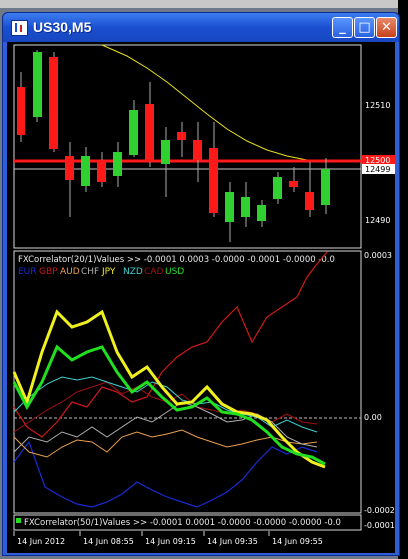 This screenshot has width=408, height=559. What do you see at coordinates (379, 525) in the screenshot?
I see `indicator2-axis: -0.0001` at bounding box center [379, 525].